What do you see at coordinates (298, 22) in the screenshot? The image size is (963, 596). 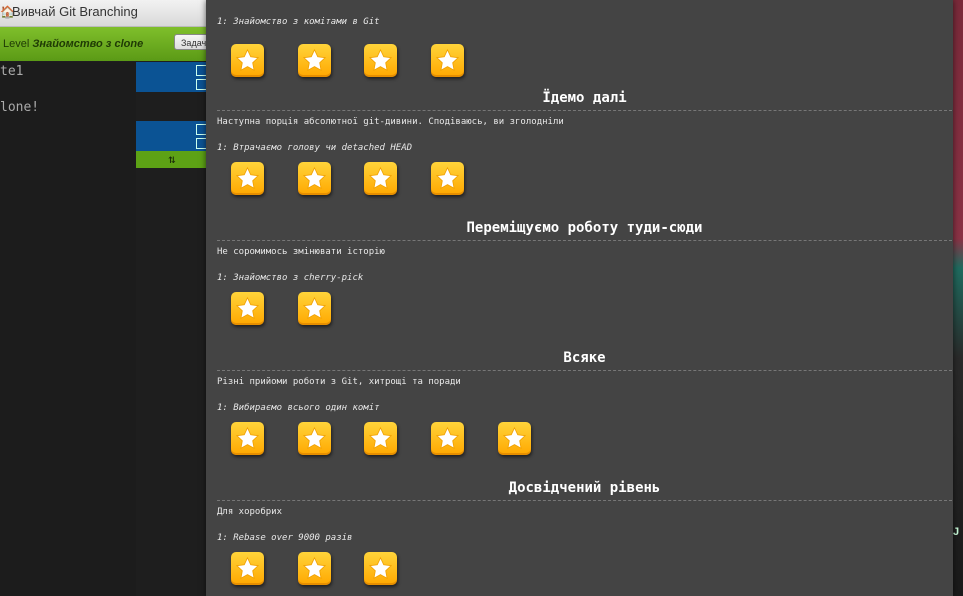 I see `level-name: 1: Знайомство з комітами в Git` at bounding box center [298, 22].